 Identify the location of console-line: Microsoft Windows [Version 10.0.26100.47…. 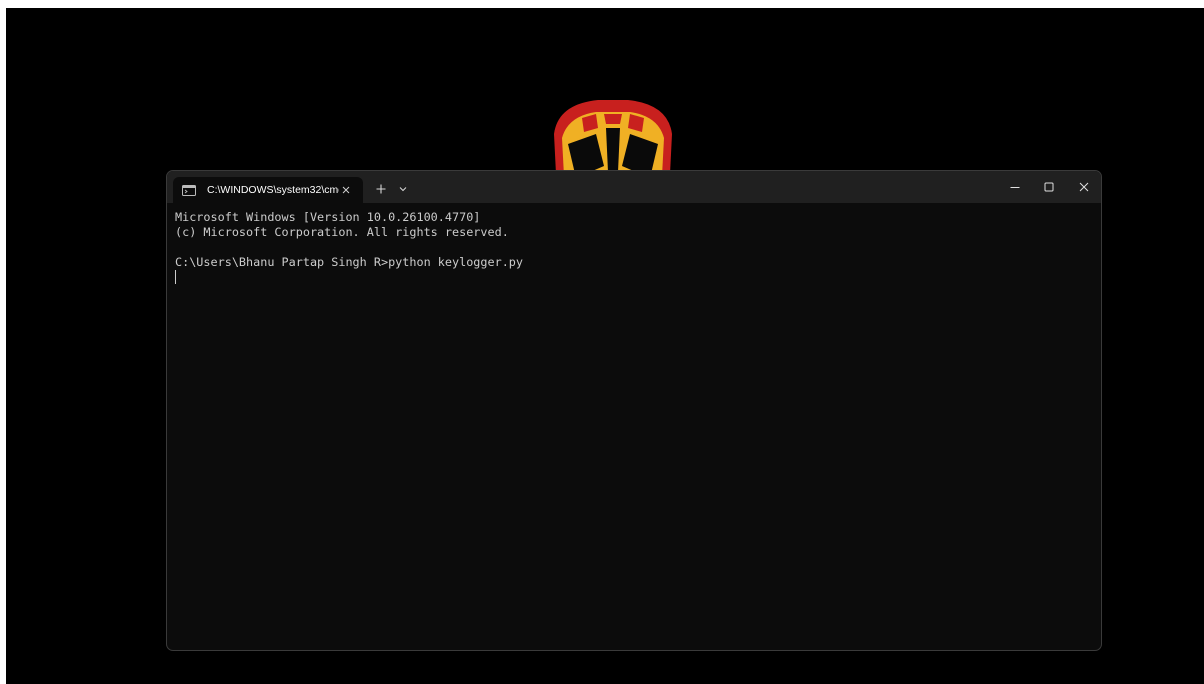
(328, 217).